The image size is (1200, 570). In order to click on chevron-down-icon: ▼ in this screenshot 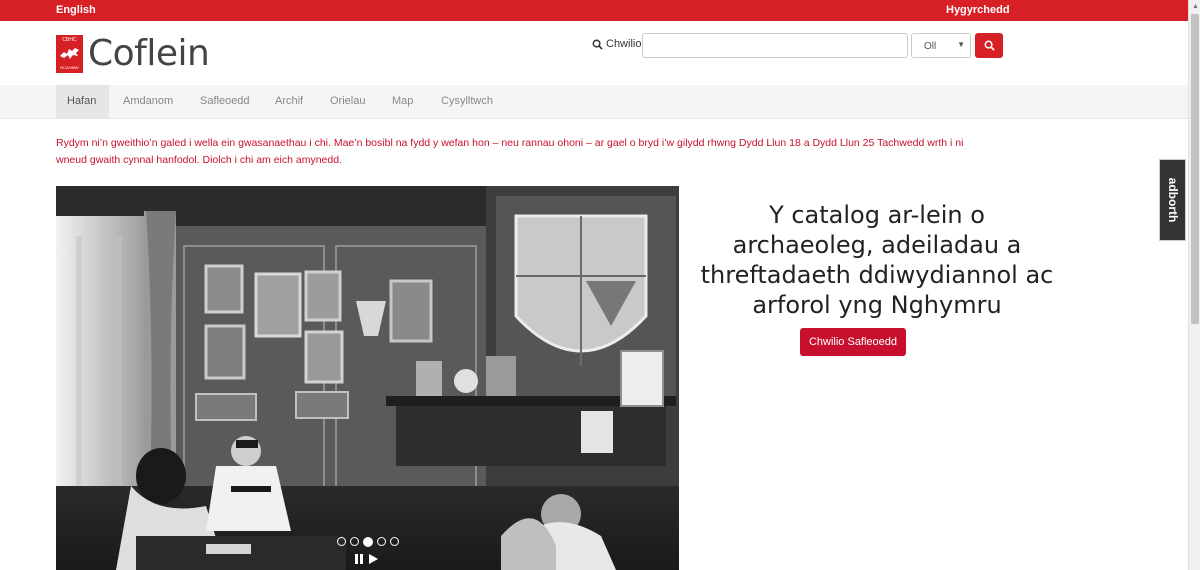, I will do `click(961, 44)`.